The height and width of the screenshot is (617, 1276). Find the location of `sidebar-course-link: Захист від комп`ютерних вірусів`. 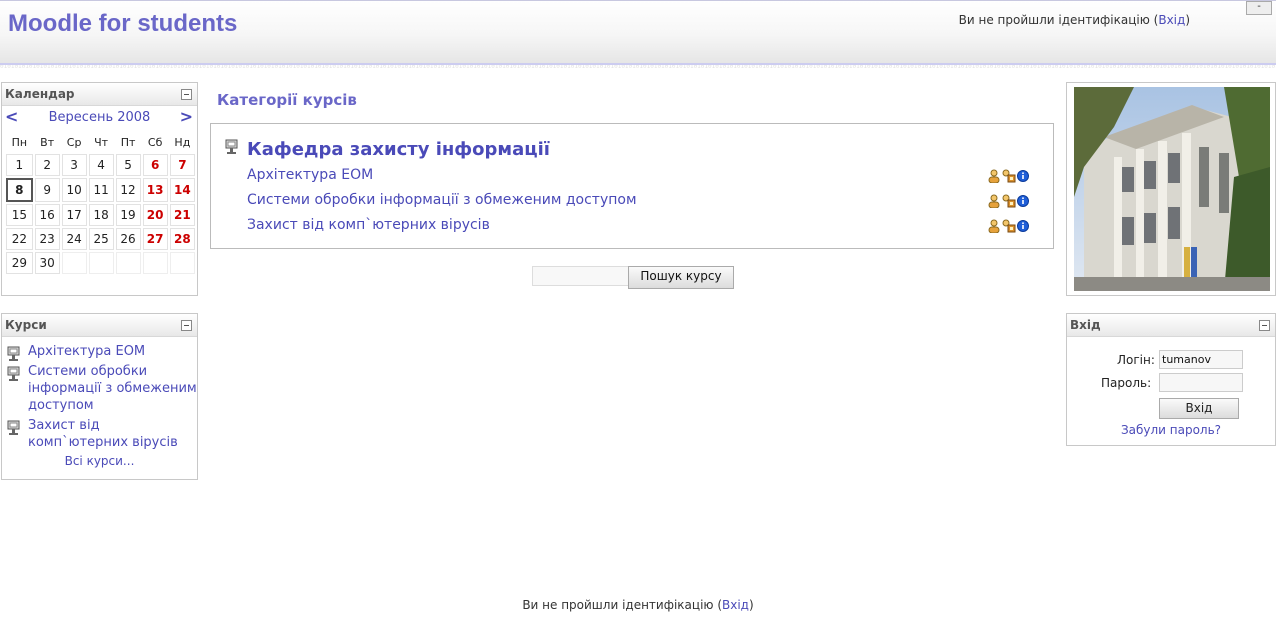

sidebar-course-link: Захист від комп`ютерних вірусів is located at coordinates (103, 434).